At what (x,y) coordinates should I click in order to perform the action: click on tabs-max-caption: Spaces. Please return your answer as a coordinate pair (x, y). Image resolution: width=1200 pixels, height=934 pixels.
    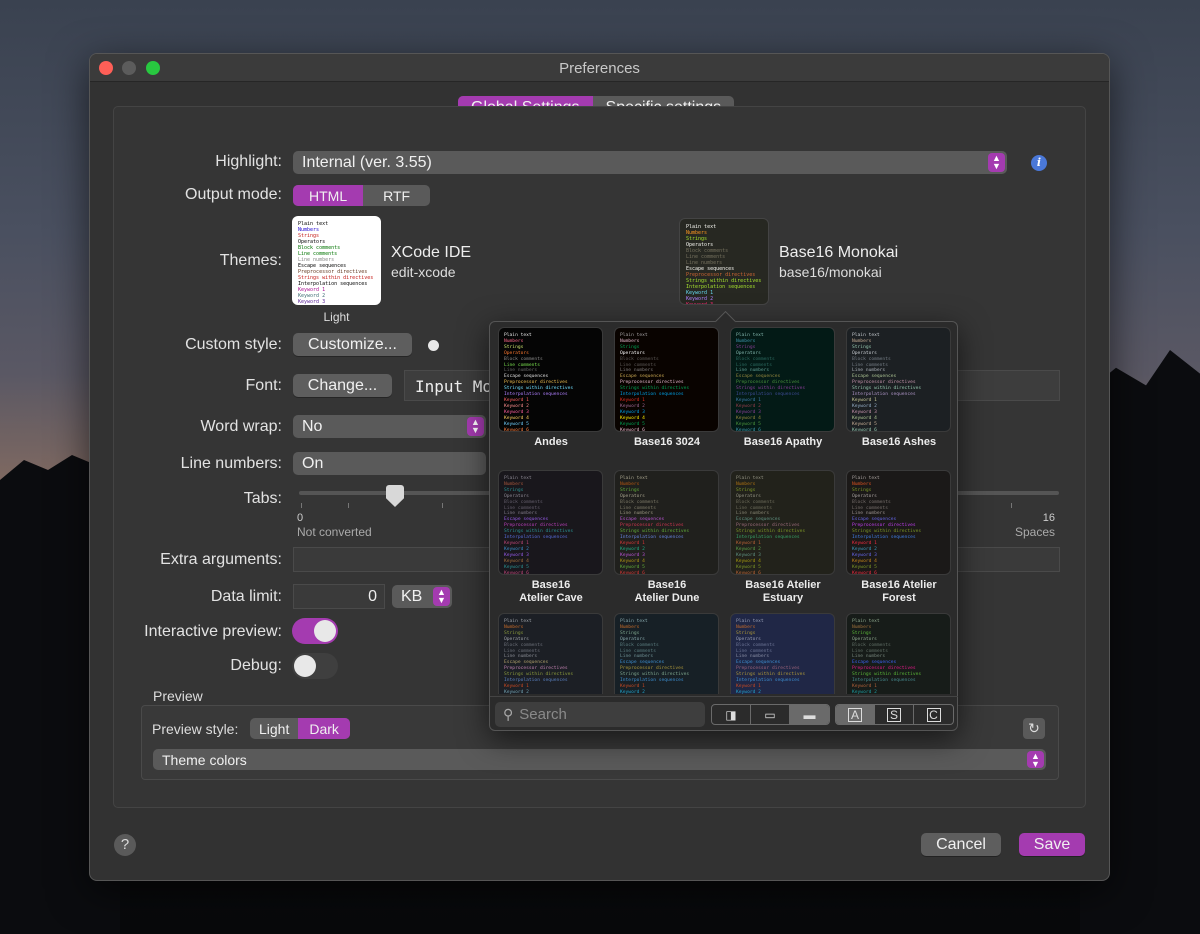
    Looking at the image, I should click on (1034, 532).